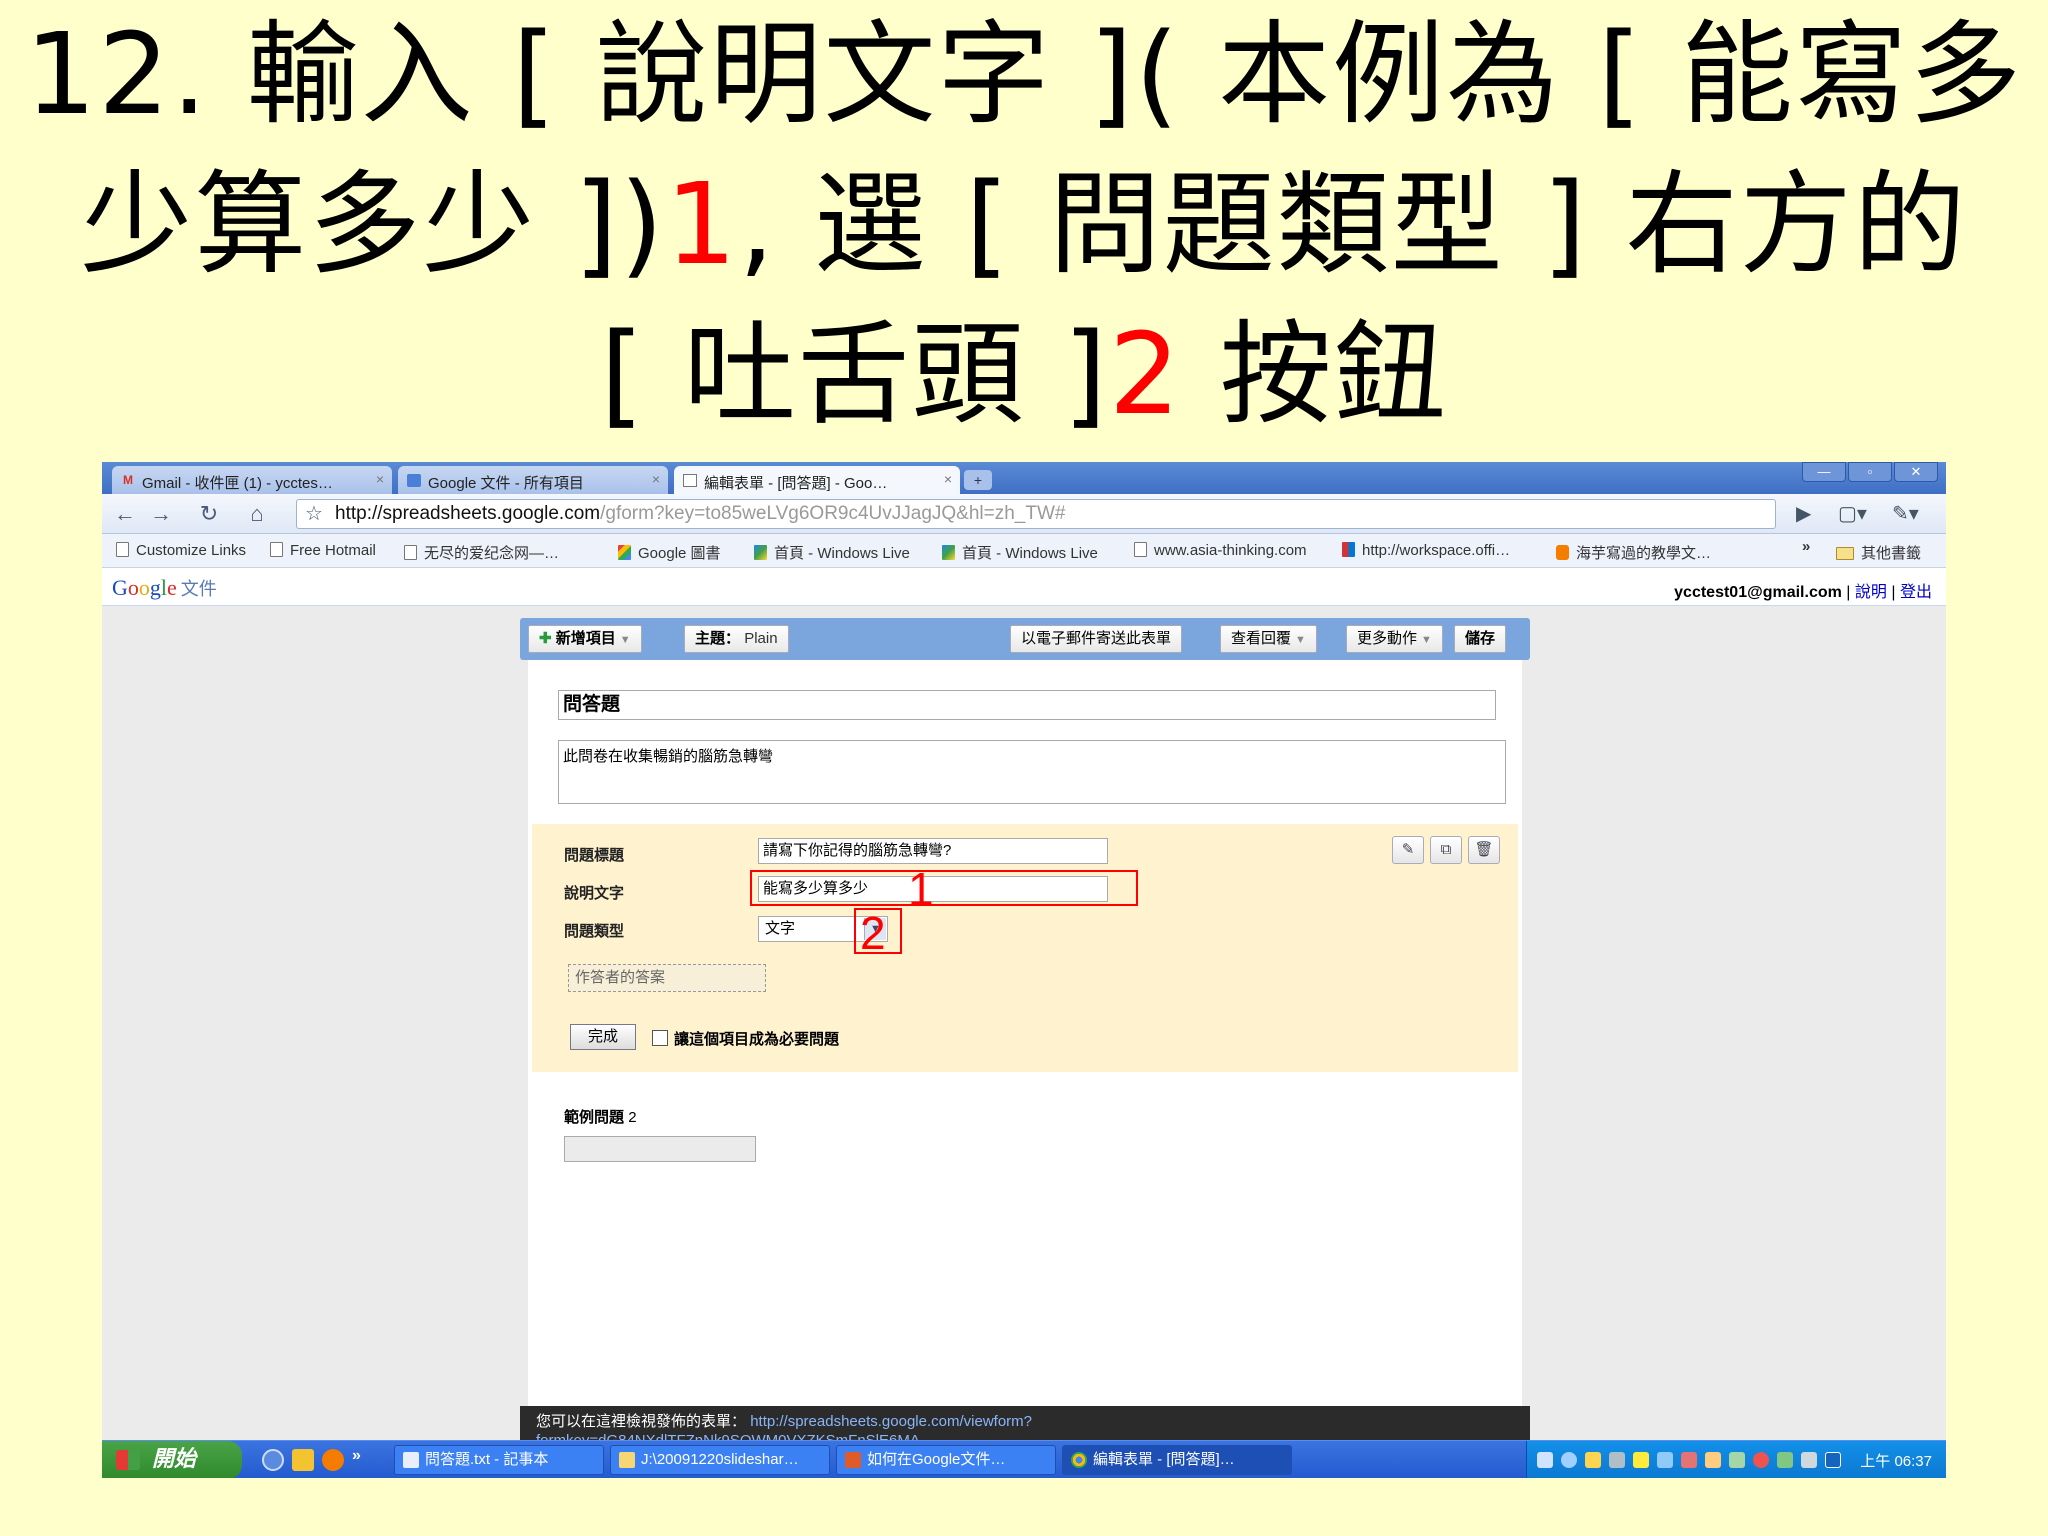  Describe the element at coordinates (1916, 592) in the screenshot. I see `logout-link: 登出` at that location.